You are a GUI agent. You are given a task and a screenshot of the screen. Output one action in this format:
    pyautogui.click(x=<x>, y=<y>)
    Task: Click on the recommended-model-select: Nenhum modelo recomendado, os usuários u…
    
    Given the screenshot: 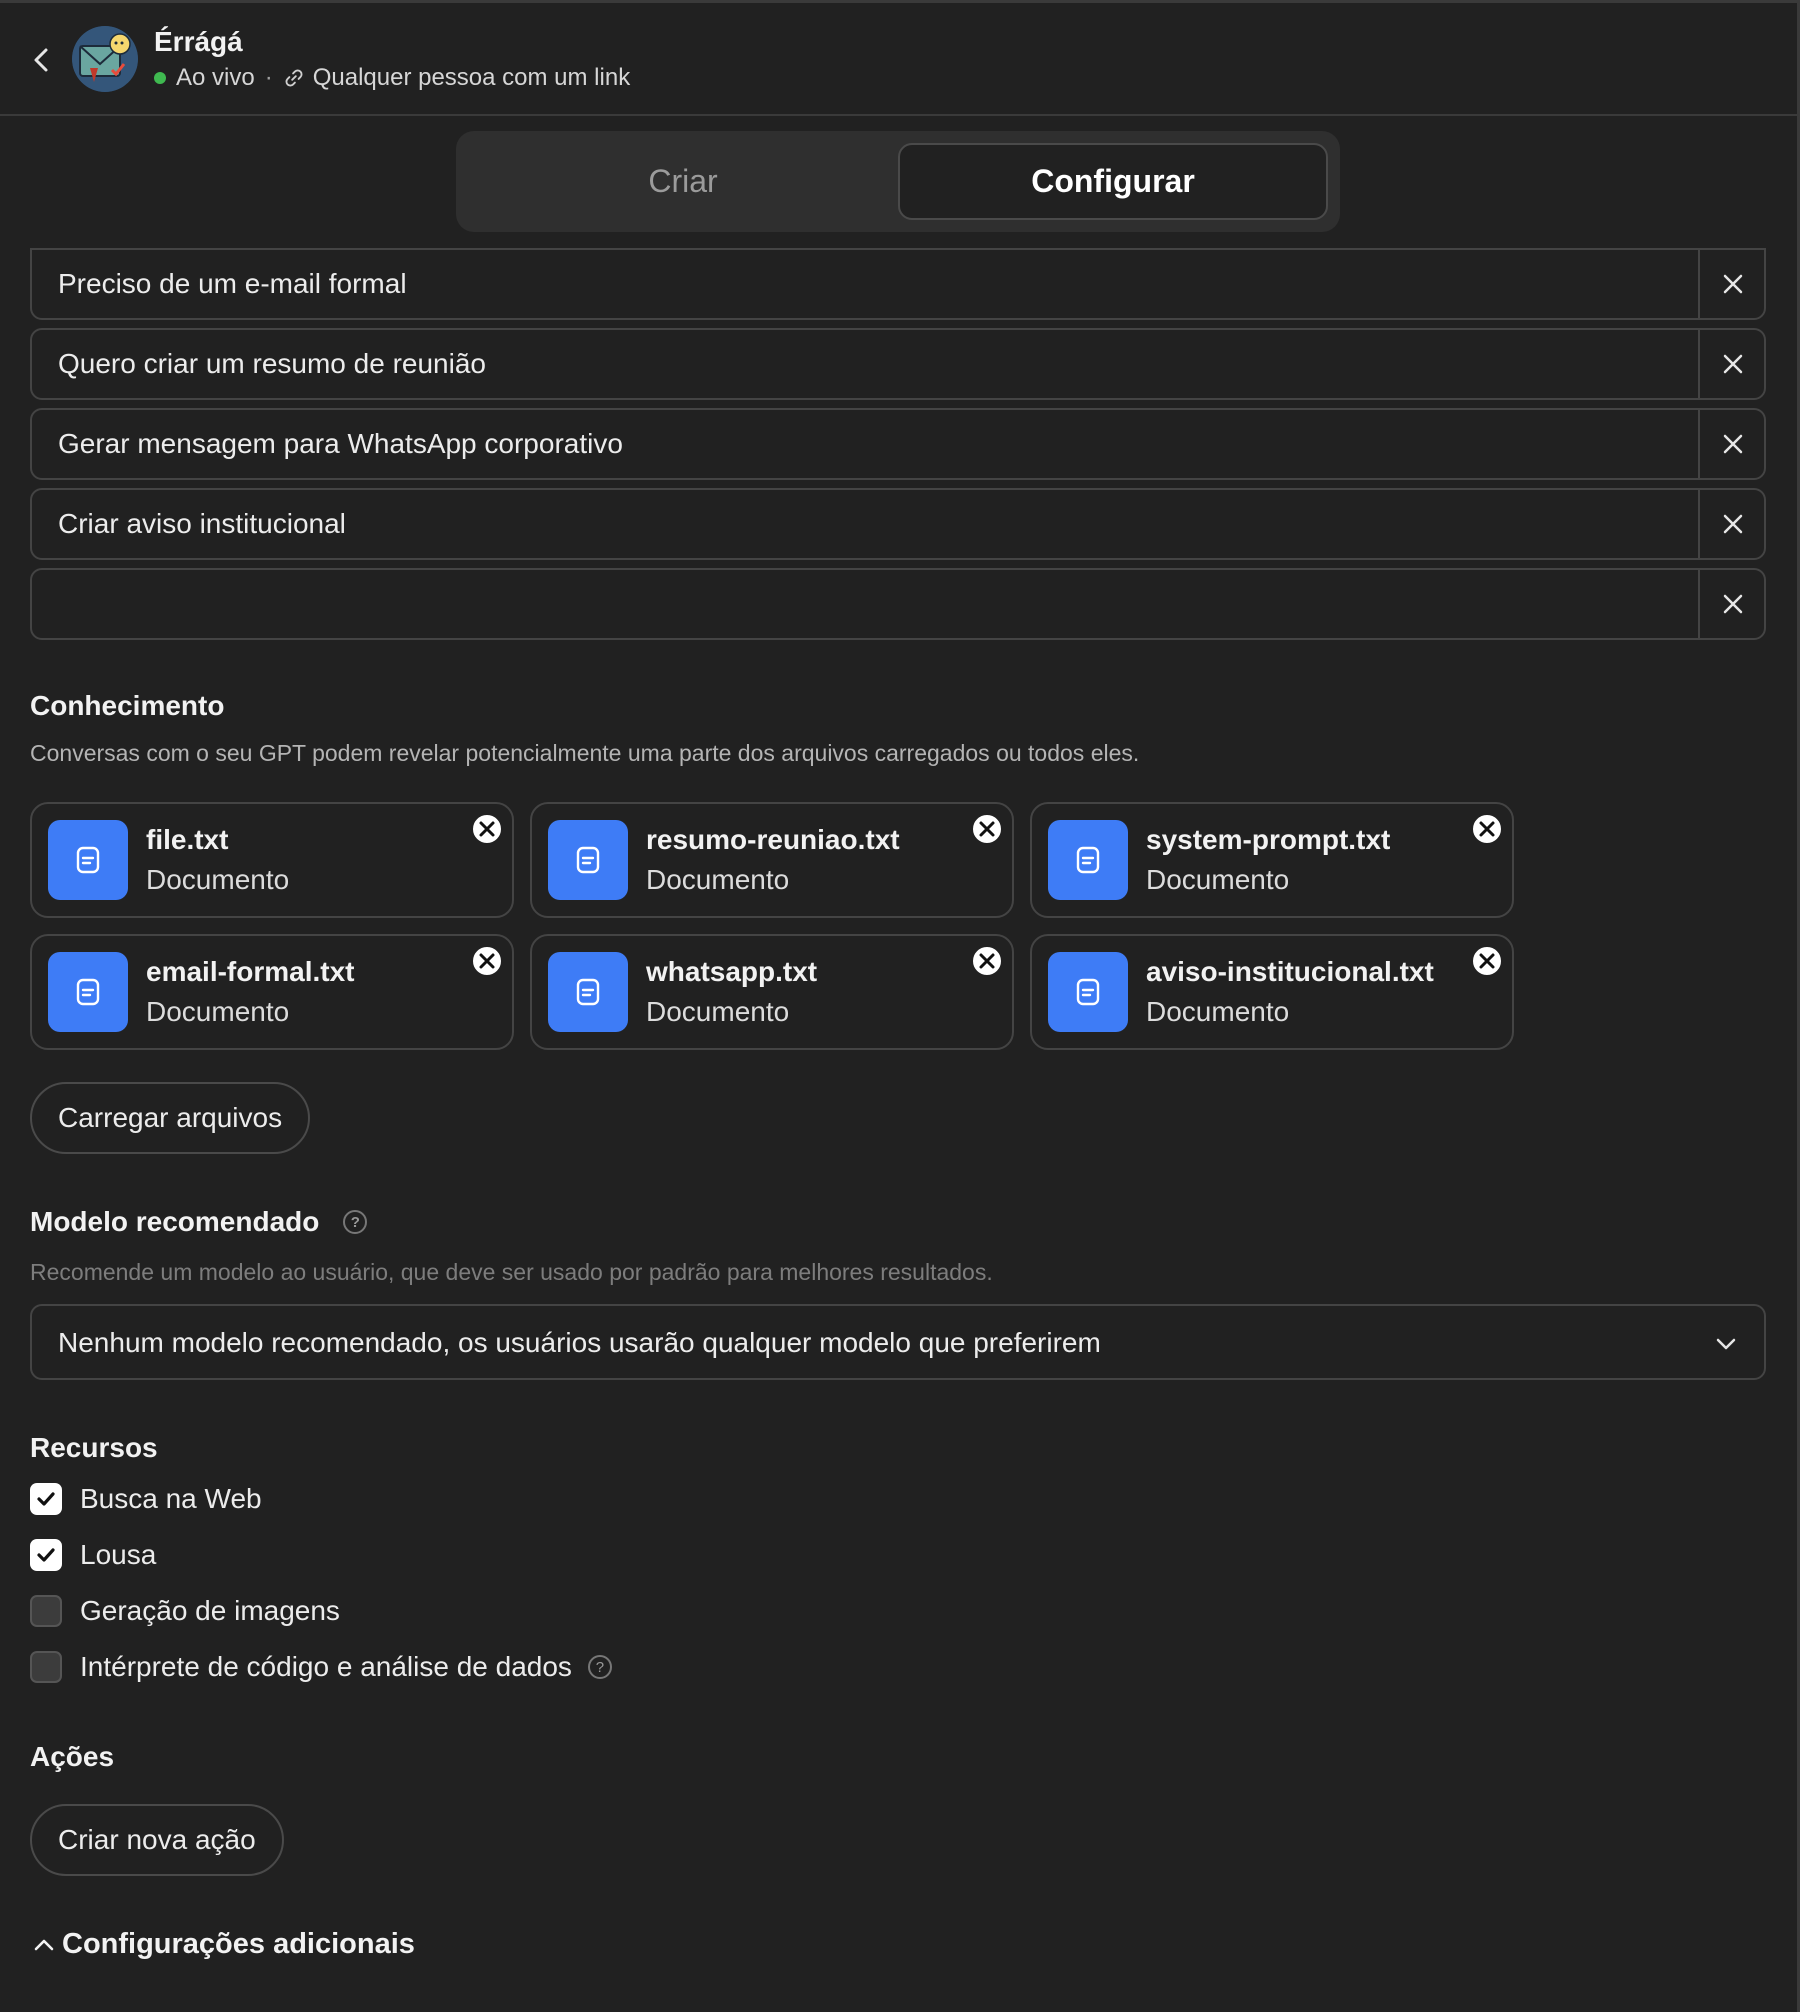 What is the action you would take?
    pyautogui.click(x=898, y=1342)
    